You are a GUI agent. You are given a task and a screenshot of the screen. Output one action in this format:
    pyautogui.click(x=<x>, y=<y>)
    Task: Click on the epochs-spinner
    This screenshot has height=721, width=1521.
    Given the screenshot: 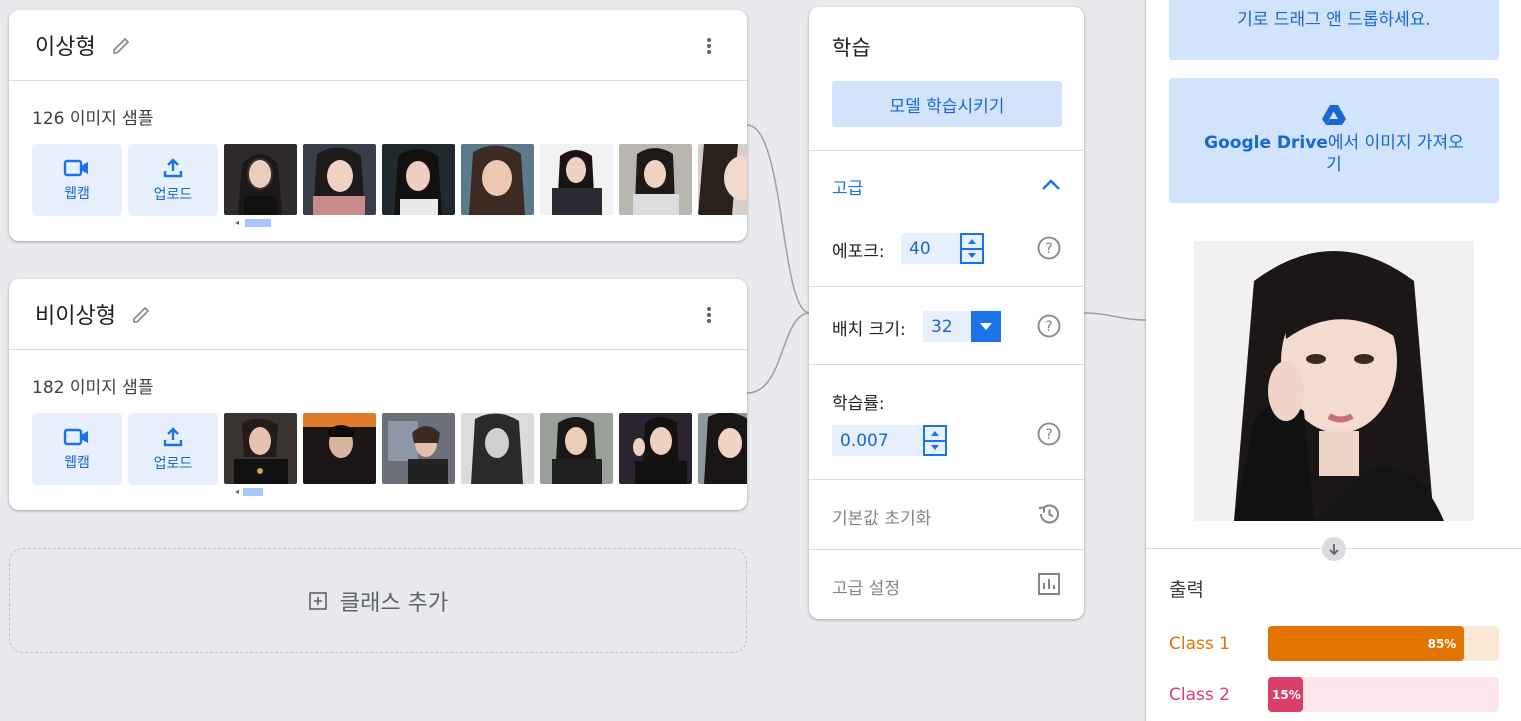 What is the action you would take?
    pyautogui.click(x=972, y=248)
    